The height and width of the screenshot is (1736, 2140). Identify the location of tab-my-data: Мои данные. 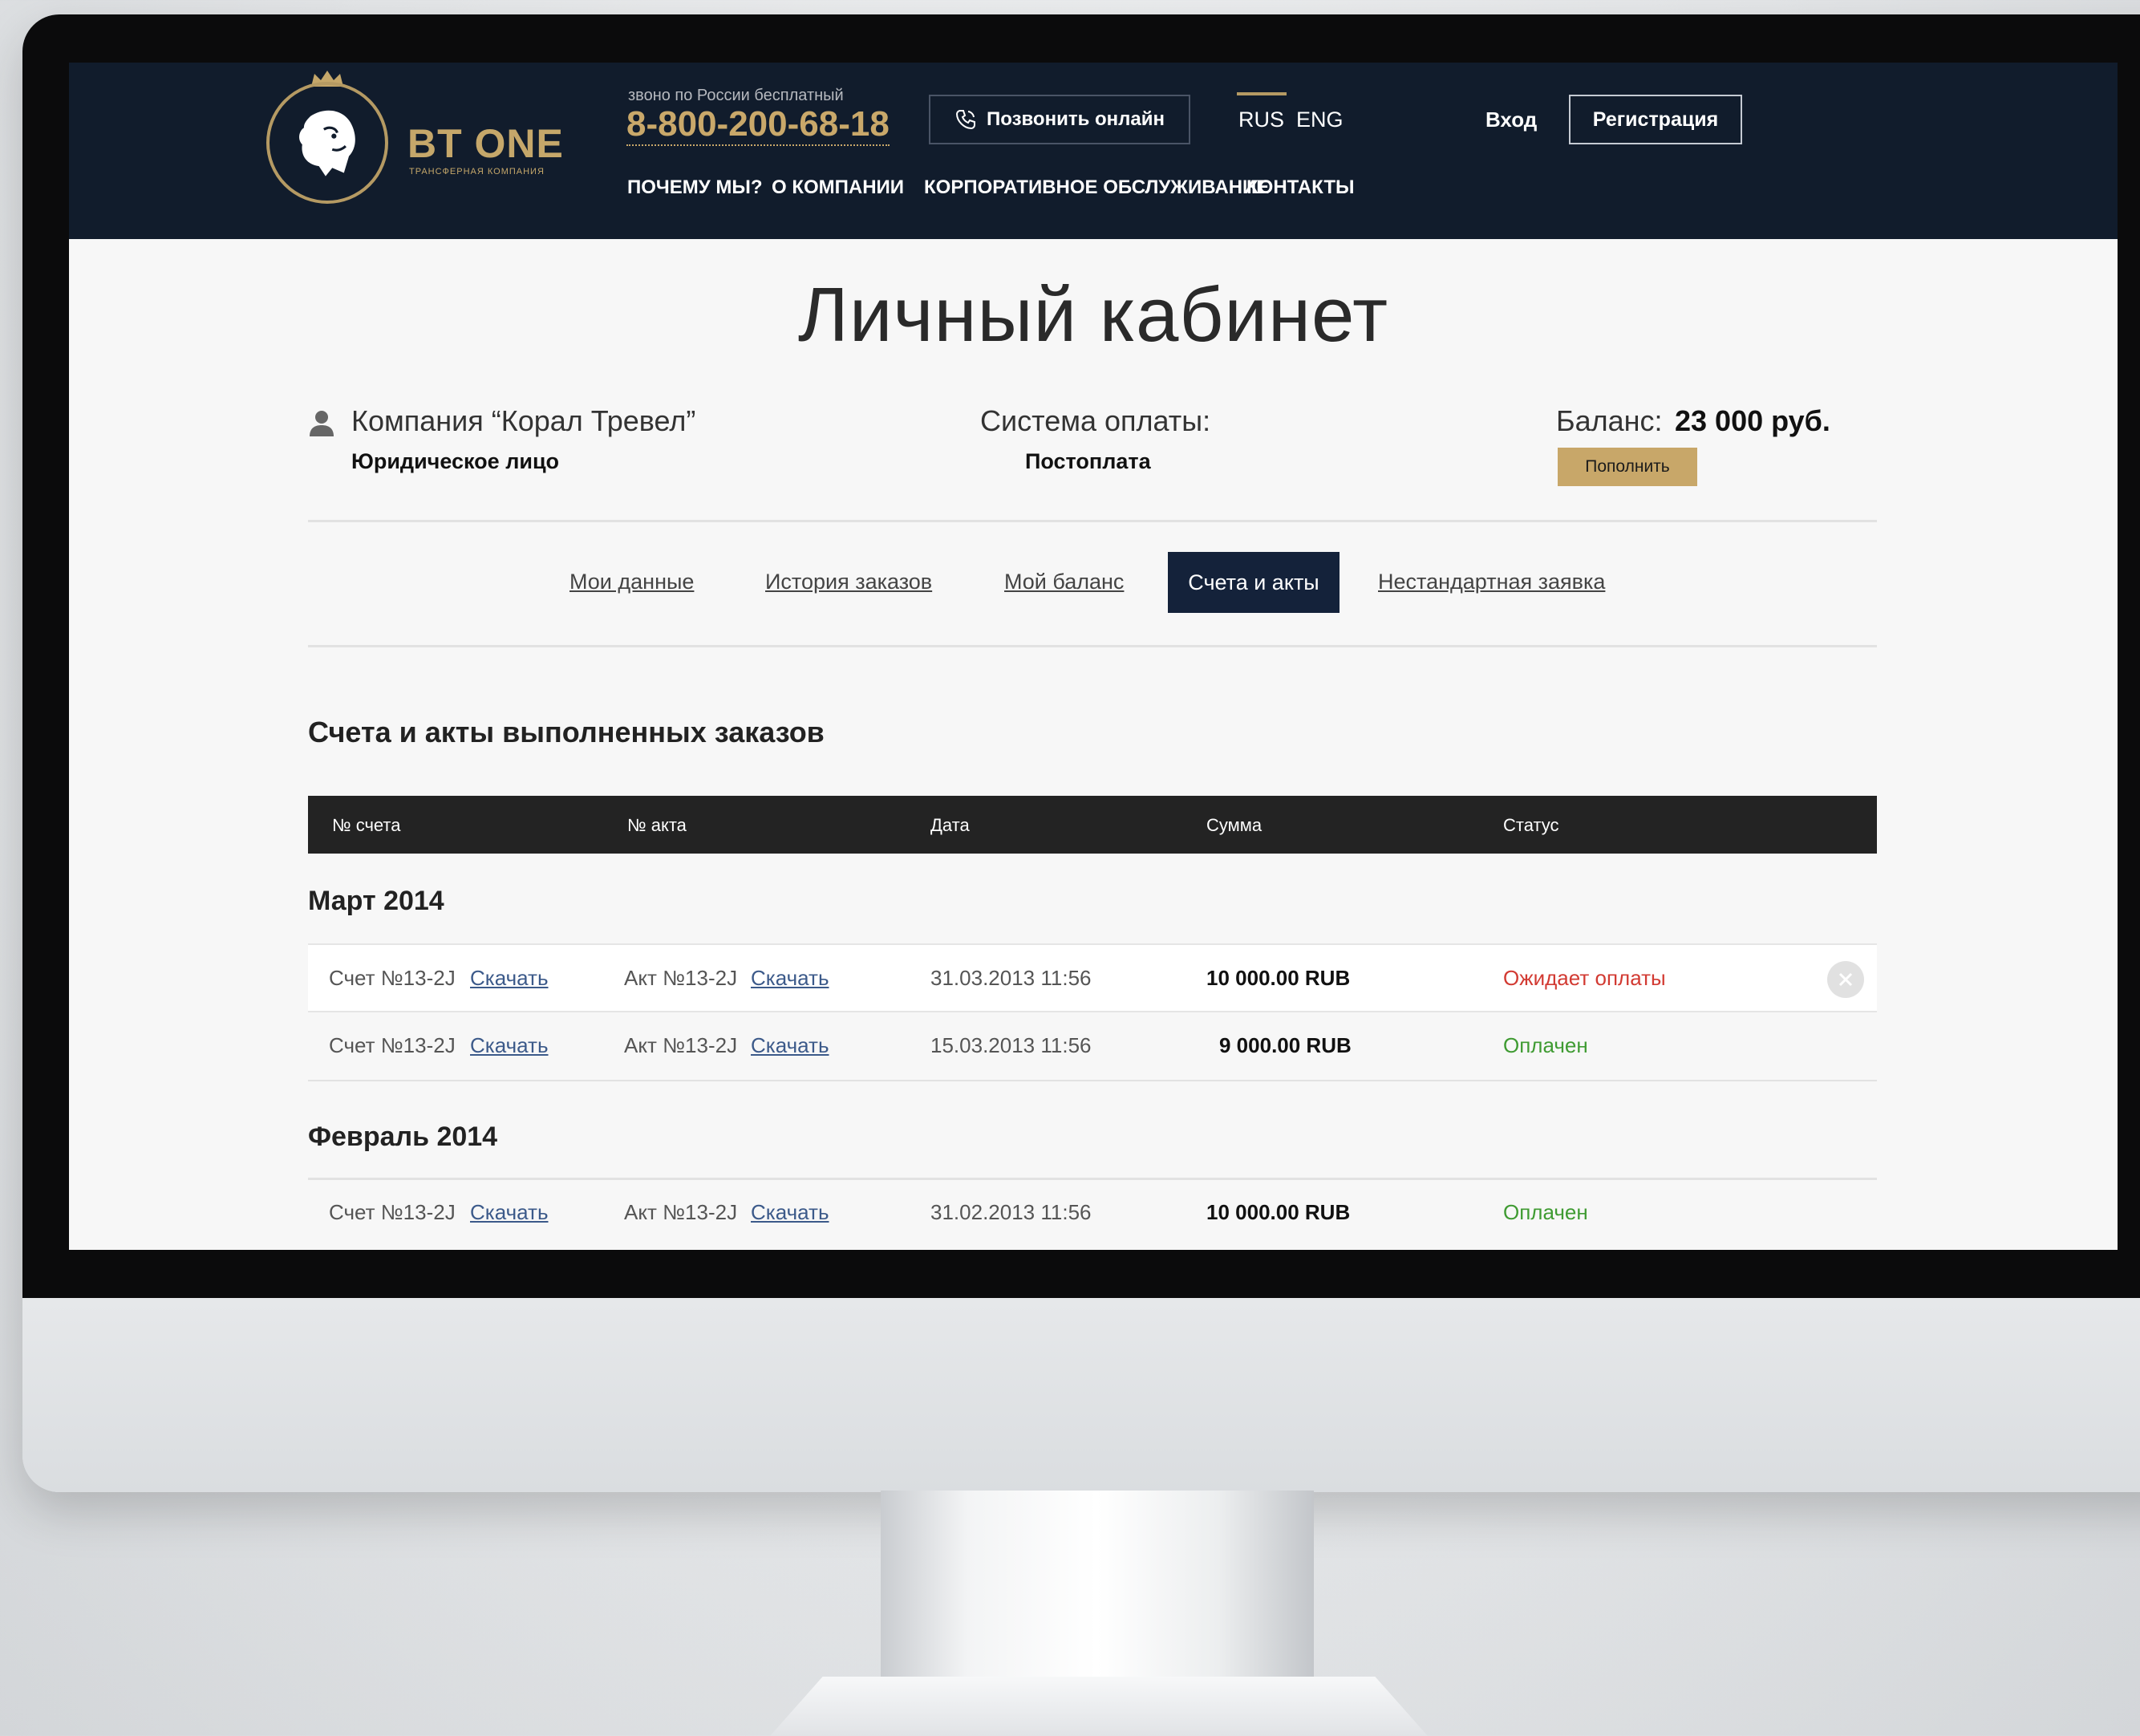
(632, 582).